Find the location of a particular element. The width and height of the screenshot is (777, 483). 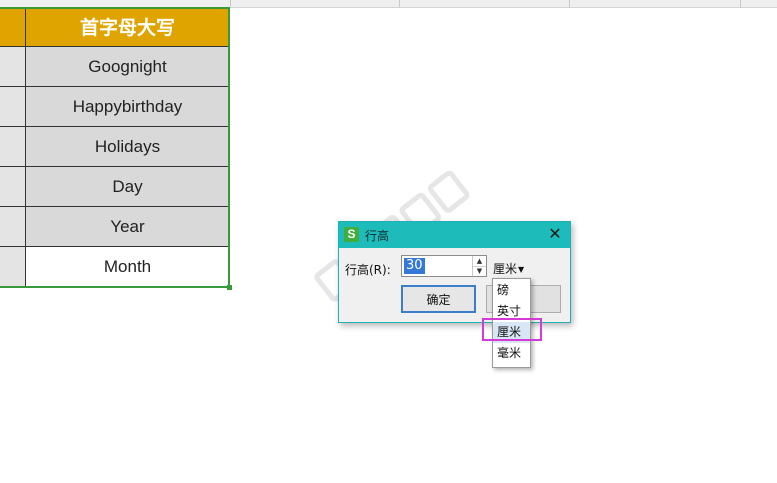

ok-button: 确定 is located at coordinates (438, 299).